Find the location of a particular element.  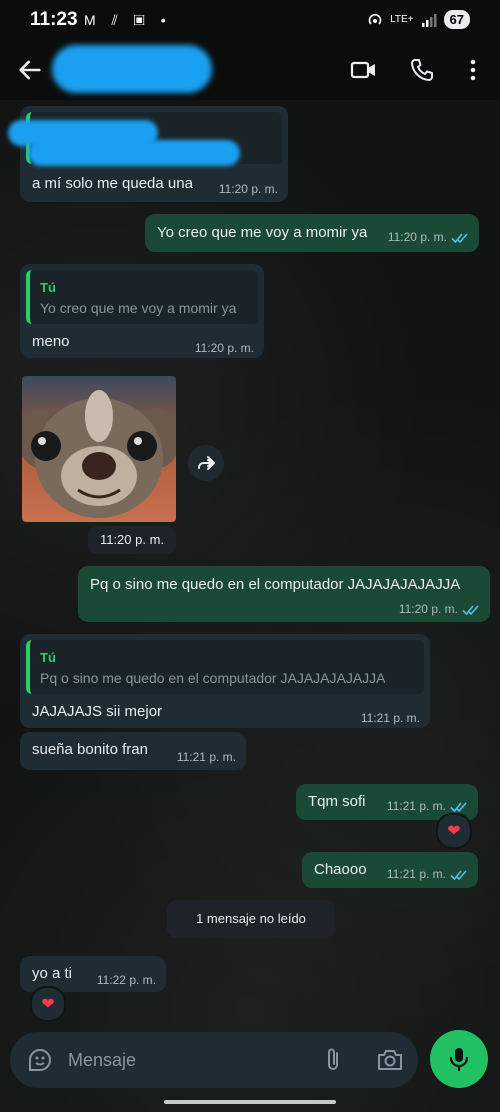

redaction-mark is located at coordinates (134, 153).